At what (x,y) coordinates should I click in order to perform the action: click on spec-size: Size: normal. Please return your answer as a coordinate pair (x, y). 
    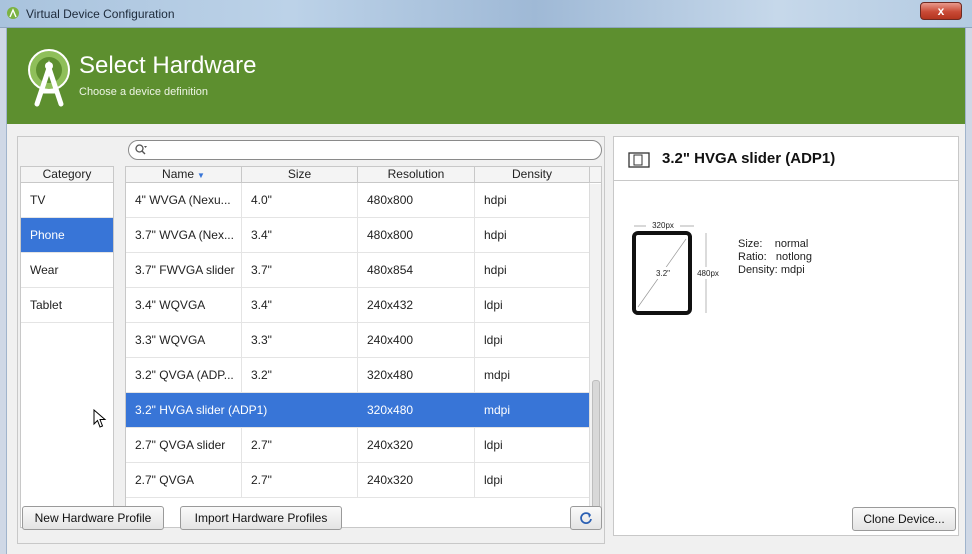
    Looking at the image, I should click on (773, 244).